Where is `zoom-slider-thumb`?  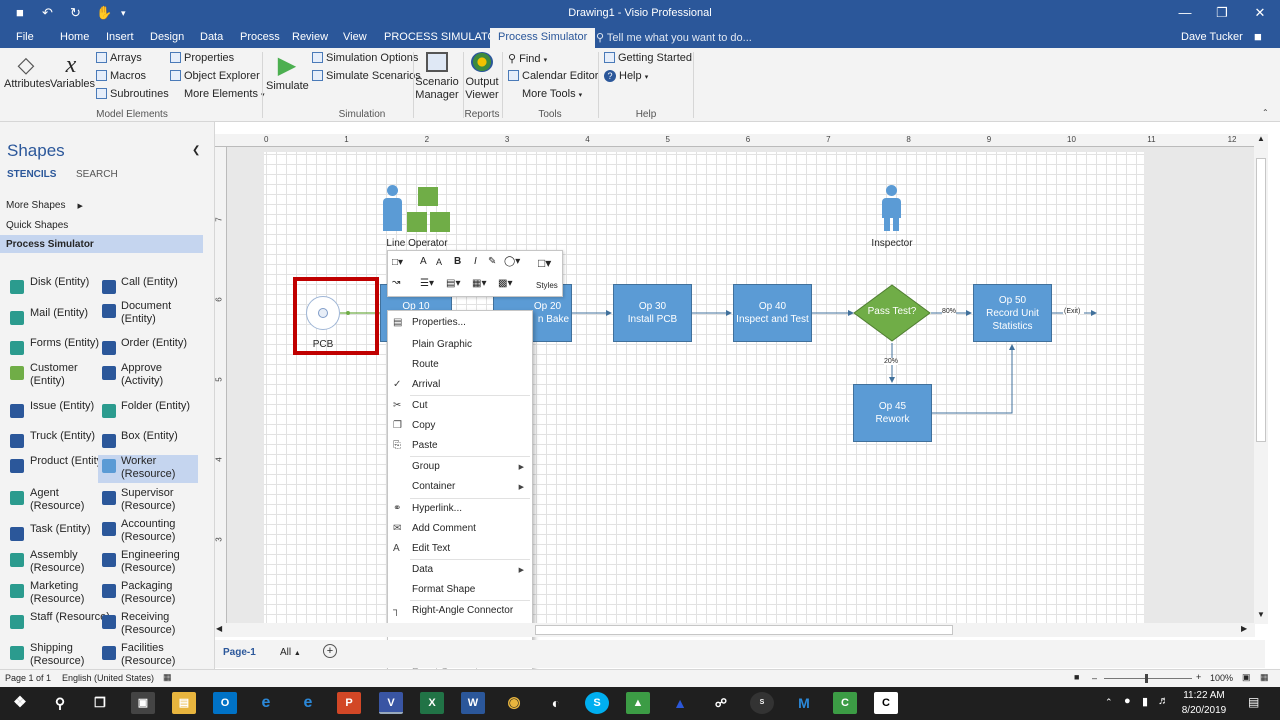 zoom-slider-thumb is located at coordinates (1146, 678).